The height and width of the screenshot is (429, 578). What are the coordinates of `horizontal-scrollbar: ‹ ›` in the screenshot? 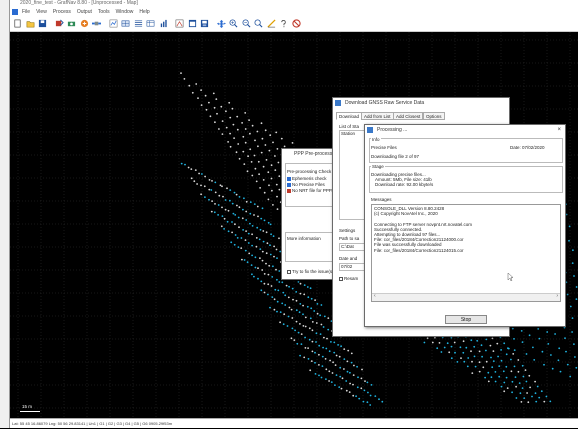 It's located at (466, 297).